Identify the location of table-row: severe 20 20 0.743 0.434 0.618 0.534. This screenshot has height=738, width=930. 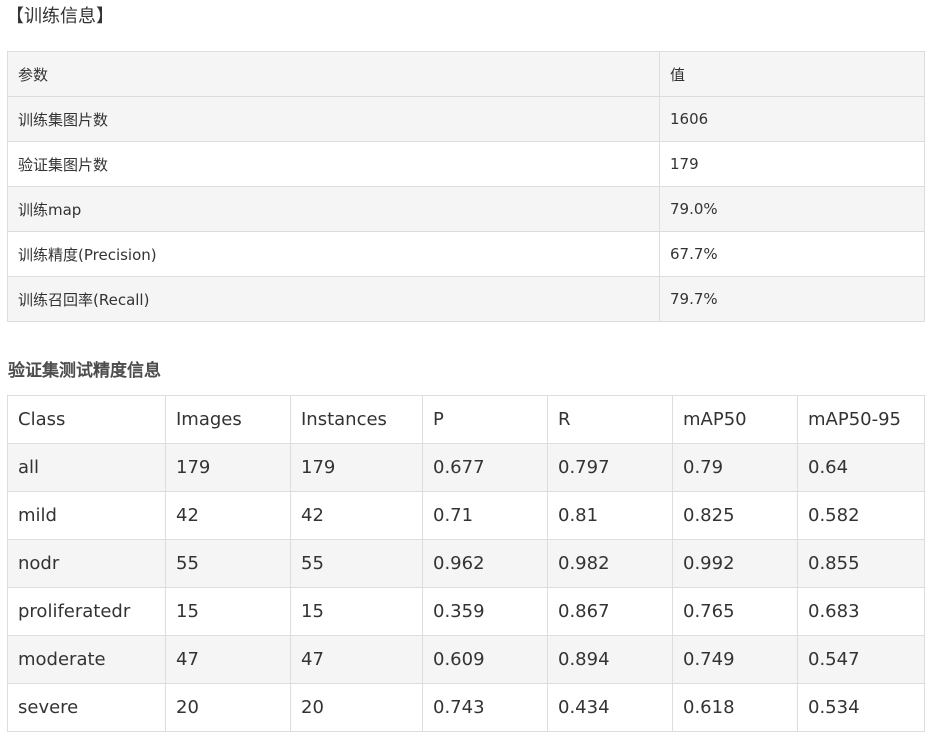
(466, 707).